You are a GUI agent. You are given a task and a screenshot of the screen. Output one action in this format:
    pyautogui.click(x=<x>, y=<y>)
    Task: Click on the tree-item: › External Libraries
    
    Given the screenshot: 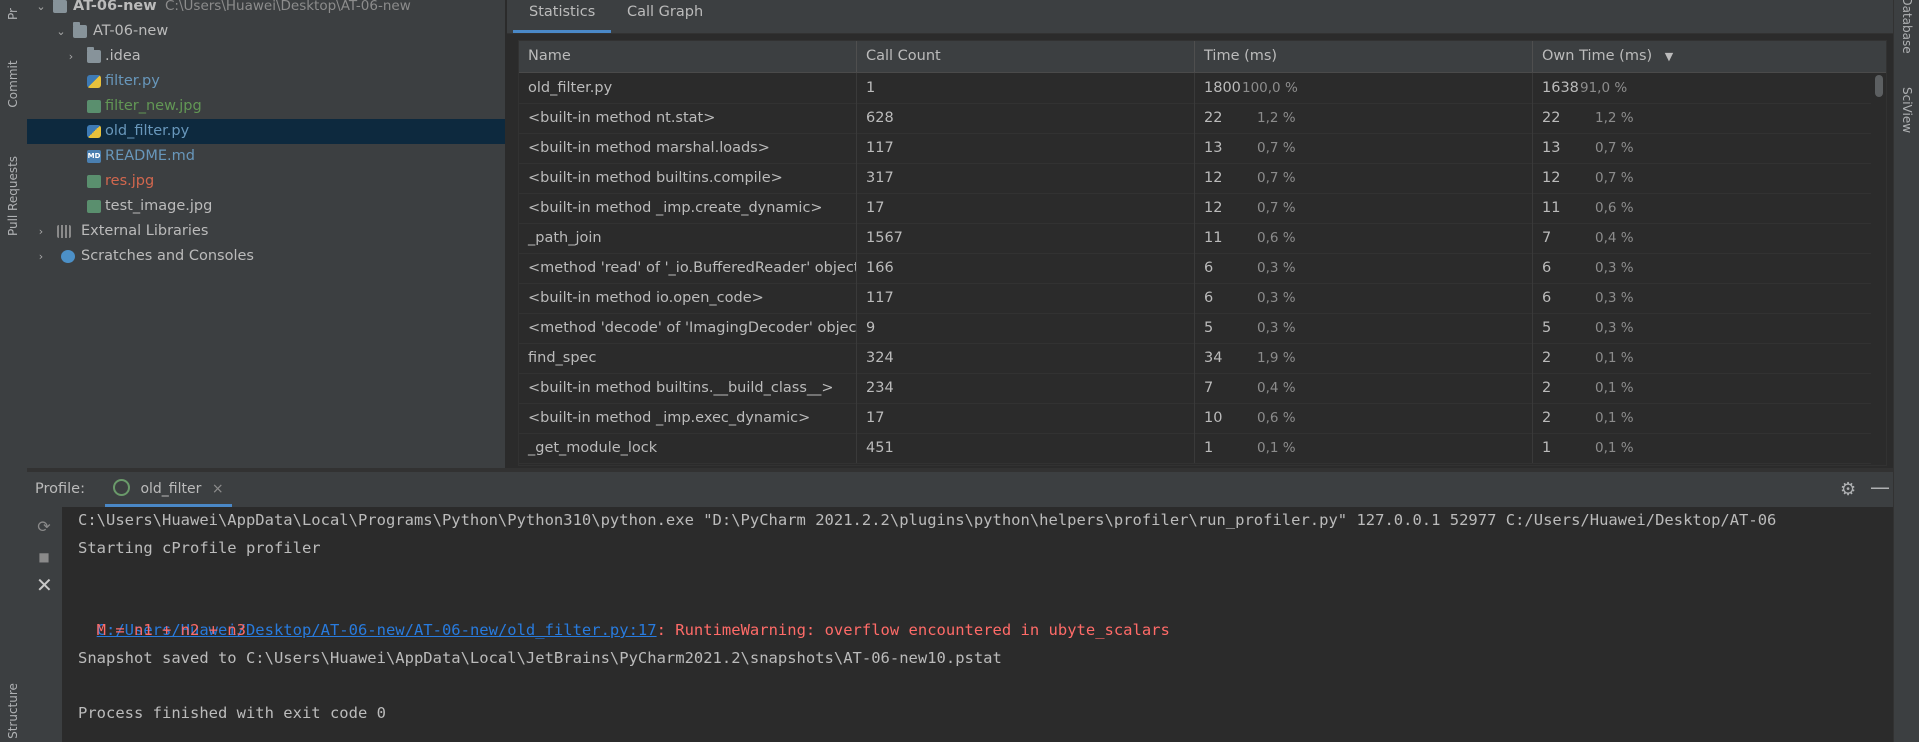 What is the action you would take?
    pyautogui.click(x=266, y=231)
    